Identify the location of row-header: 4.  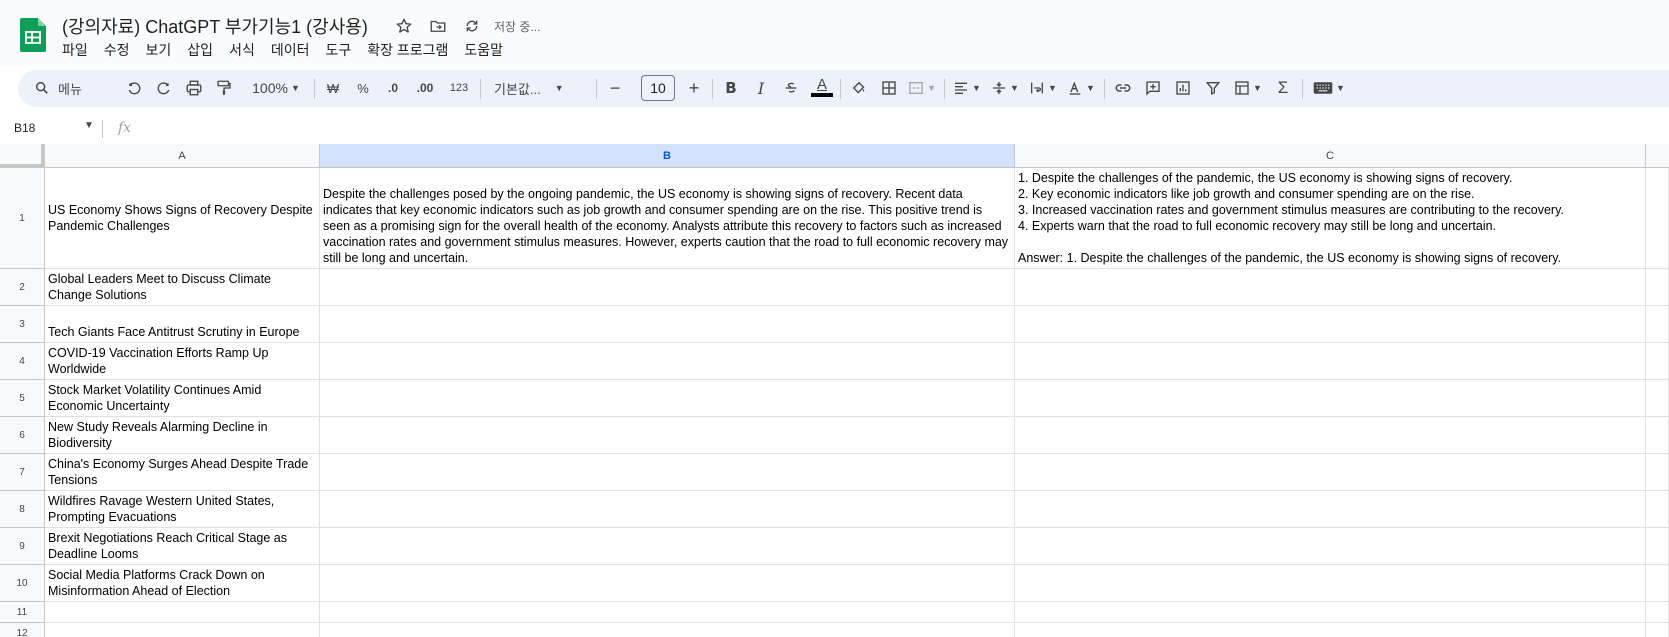
(22, 361).